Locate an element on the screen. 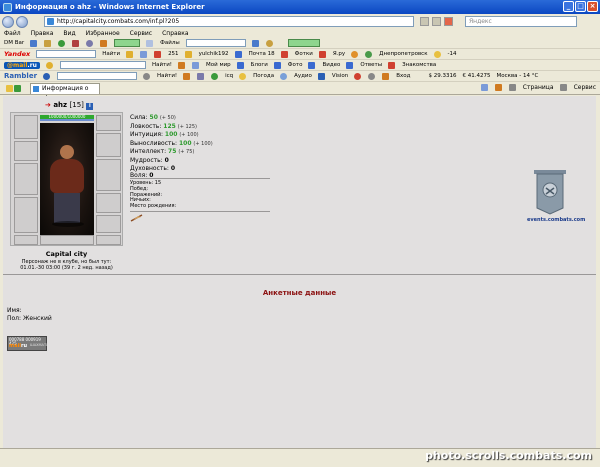 This screenshot has width=600, height=467. home-icon is located at coordinates (484, 87).